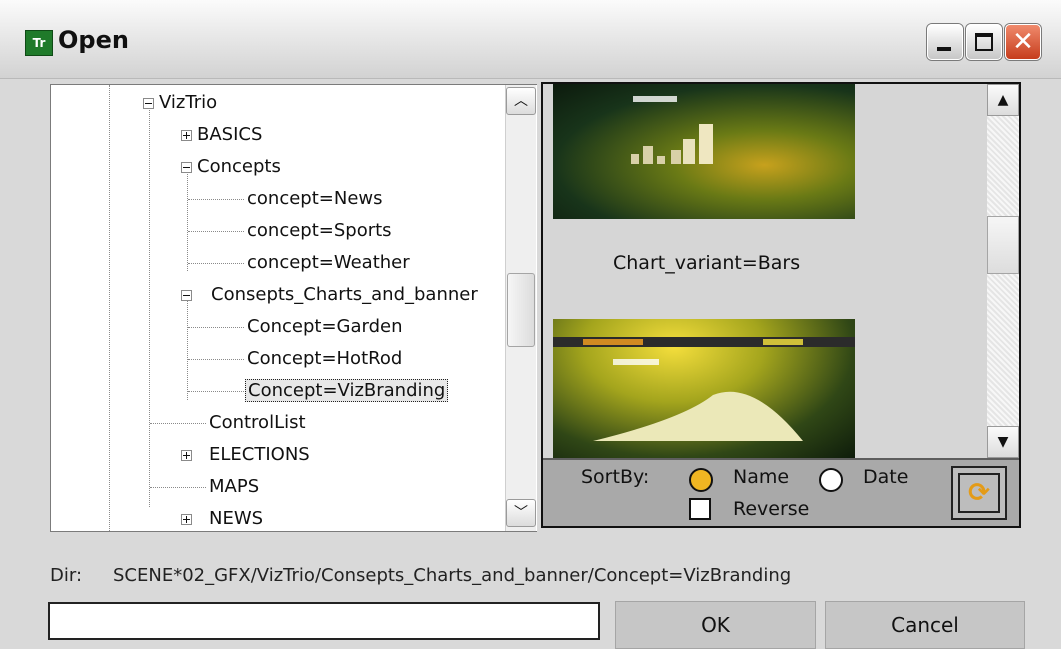 The image size is (1061, 649). Describe the element at coordinates (761, 477) in the screenshot. I see `sort-name-label: Name` at that location.